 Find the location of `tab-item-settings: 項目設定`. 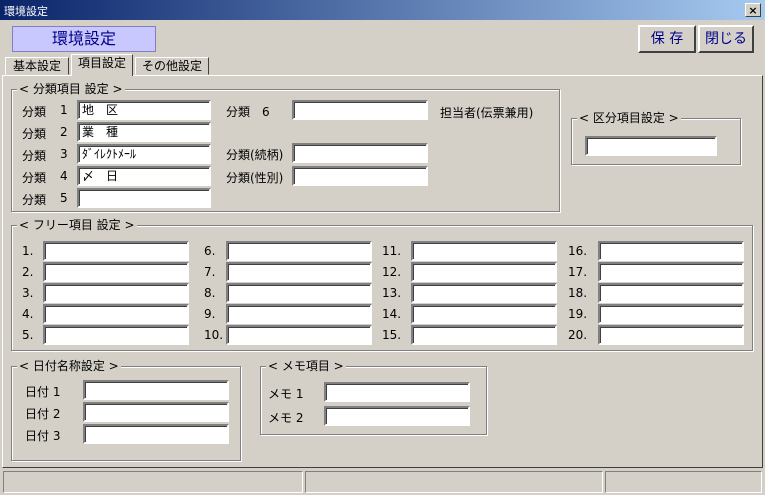

tab-item-settings: 項目設定 is located at coordinates (102, 65).